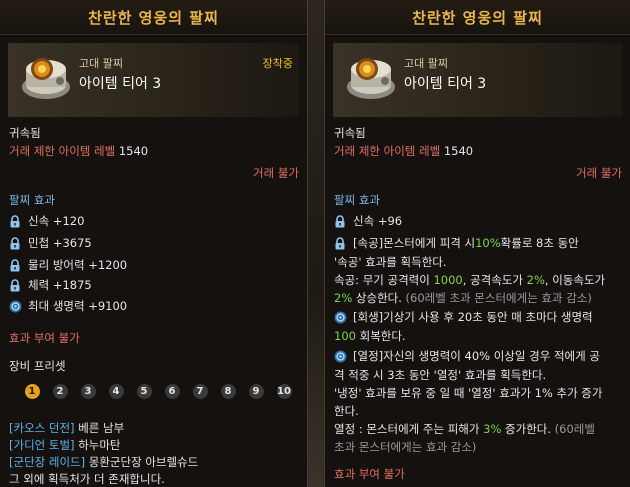  I want to click on stat-row: 신속 +96, so click(368, 221).